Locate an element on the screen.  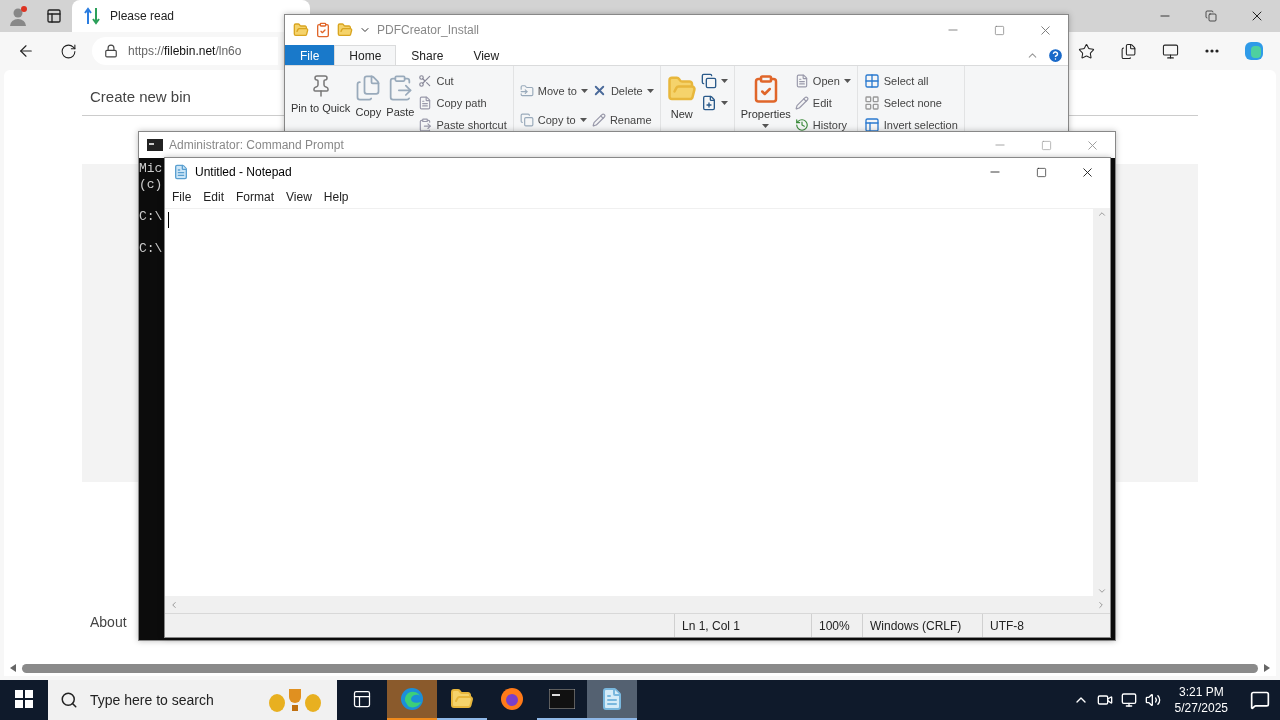
clipboard-icon is located at coordinates (425, 124).